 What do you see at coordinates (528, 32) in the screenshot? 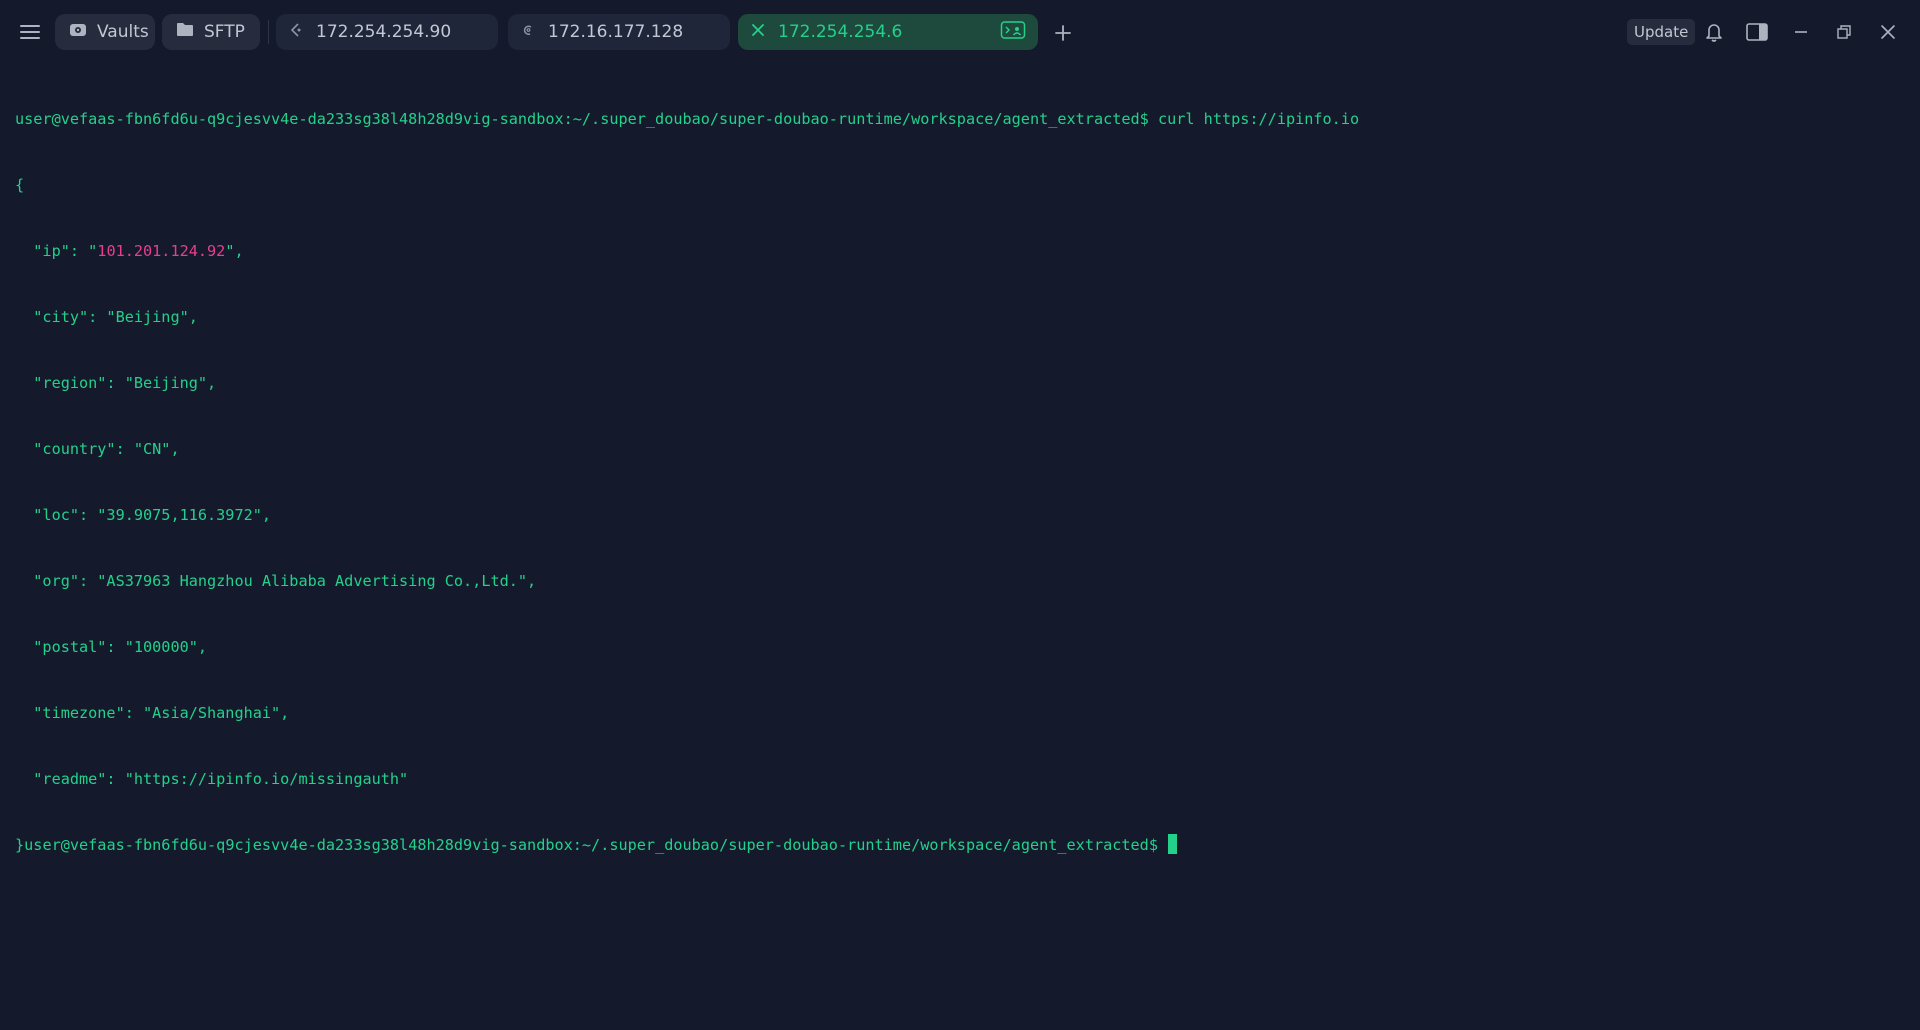
I see `debian-icon` at bounding box center [528, 32].